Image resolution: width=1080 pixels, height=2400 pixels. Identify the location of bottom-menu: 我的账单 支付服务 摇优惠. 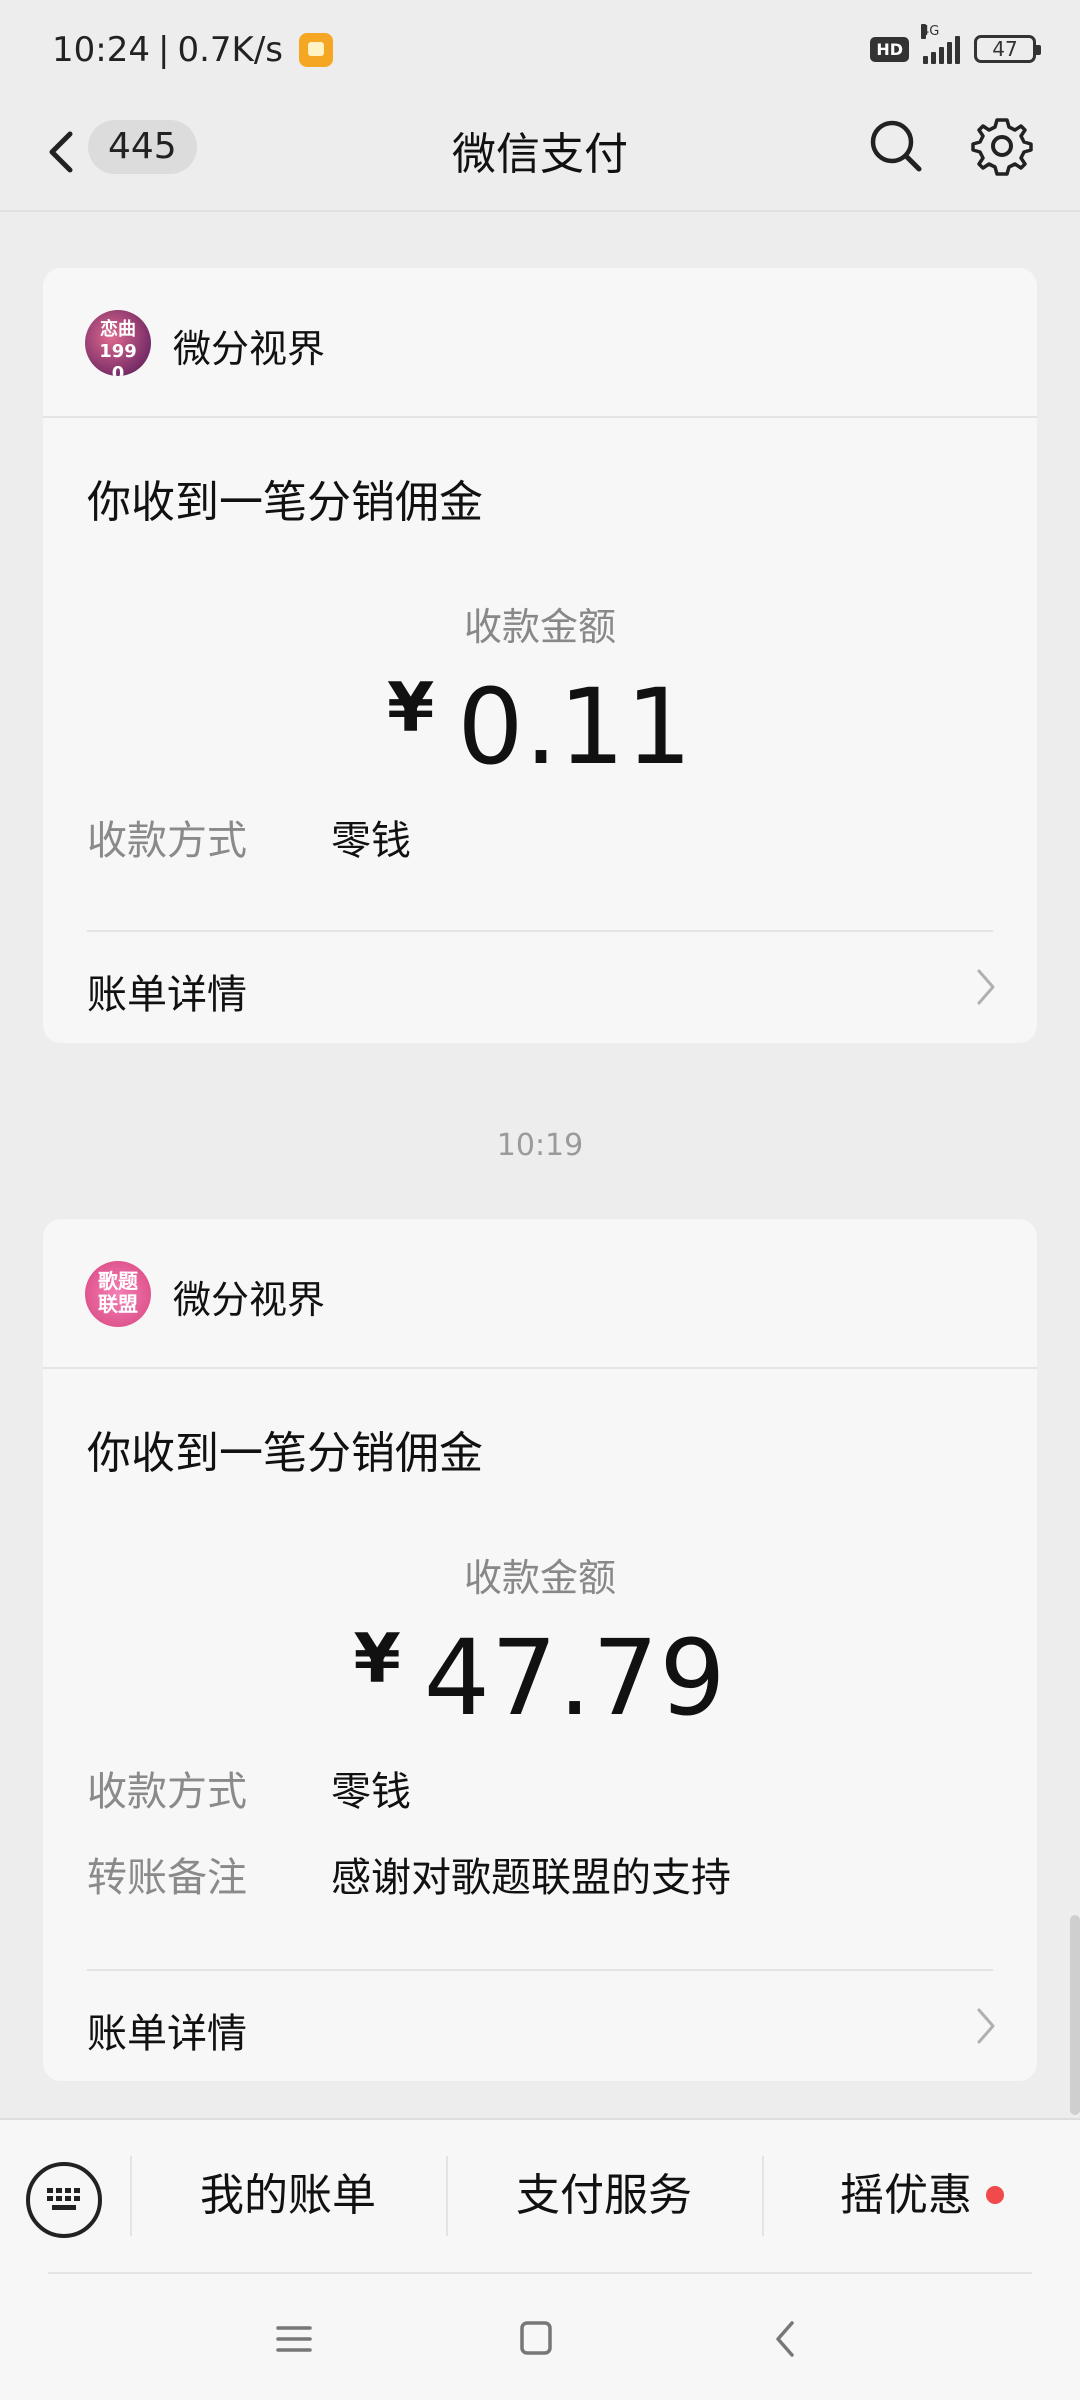
(540, 2196).